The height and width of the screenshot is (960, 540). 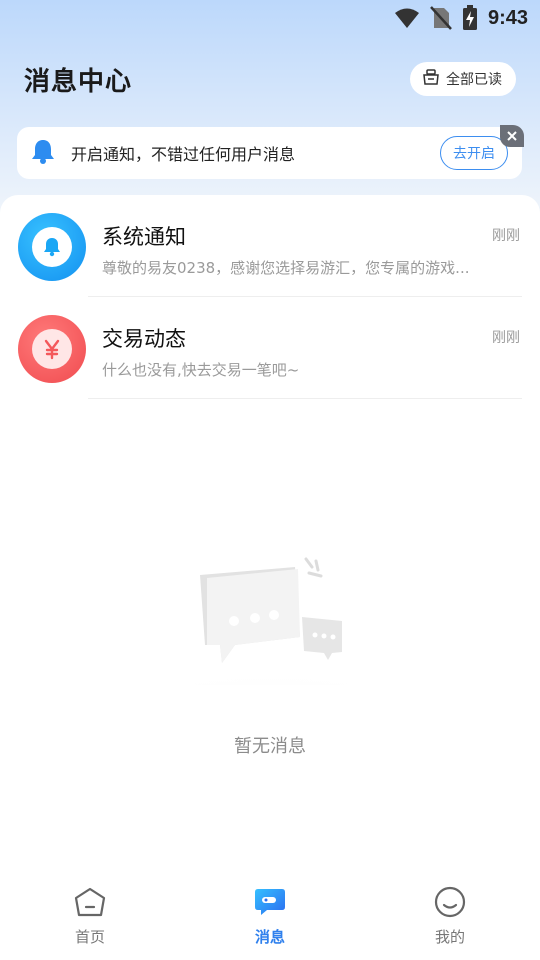 What do you see at coordinates (431, 79) in the screenshot?
I see `broom-icon` at bounding box center [431, 79].